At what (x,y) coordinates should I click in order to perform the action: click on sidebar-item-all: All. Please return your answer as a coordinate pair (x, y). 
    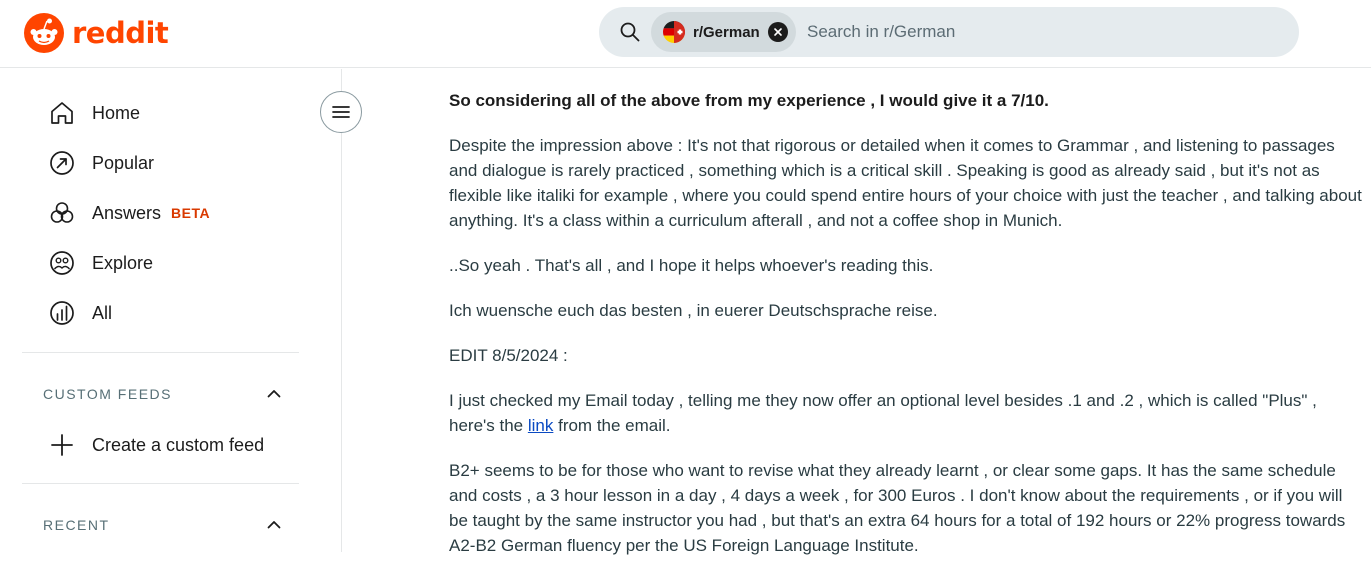
    Looking at the image, I should click on (80, 313).